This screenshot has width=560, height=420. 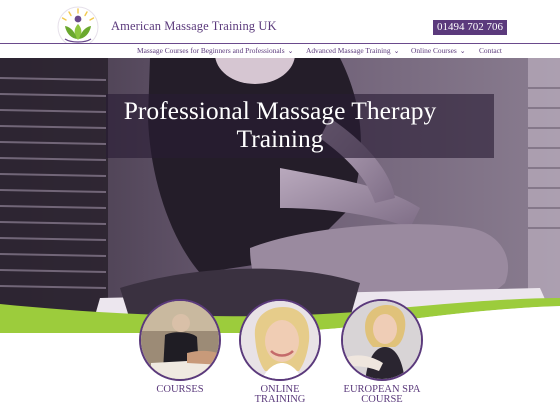 I want to click on nav-item-advanced-training: Advanced Massage Training ⌄, so click(x=352, y=51).